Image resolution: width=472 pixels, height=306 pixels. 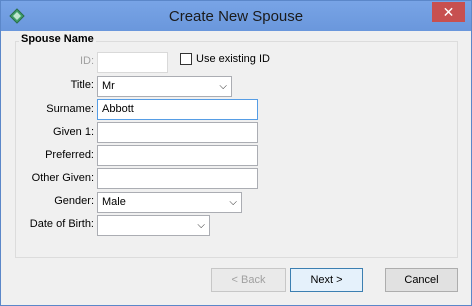 What do you see at coordinates (153, 225) in the screenshot?
I see `dob-picker: ⌵` at bounding box center [153, 225].